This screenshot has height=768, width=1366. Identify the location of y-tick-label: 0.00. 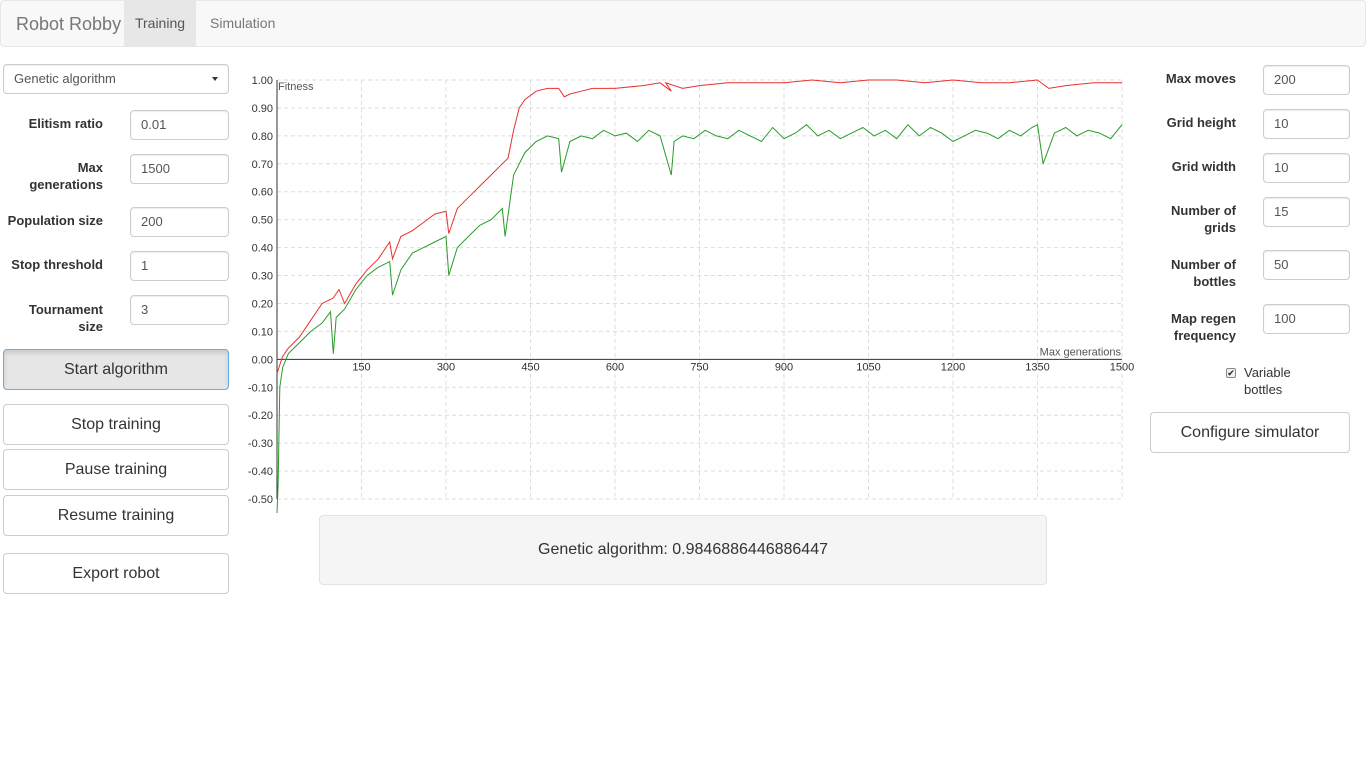
(262, 360).